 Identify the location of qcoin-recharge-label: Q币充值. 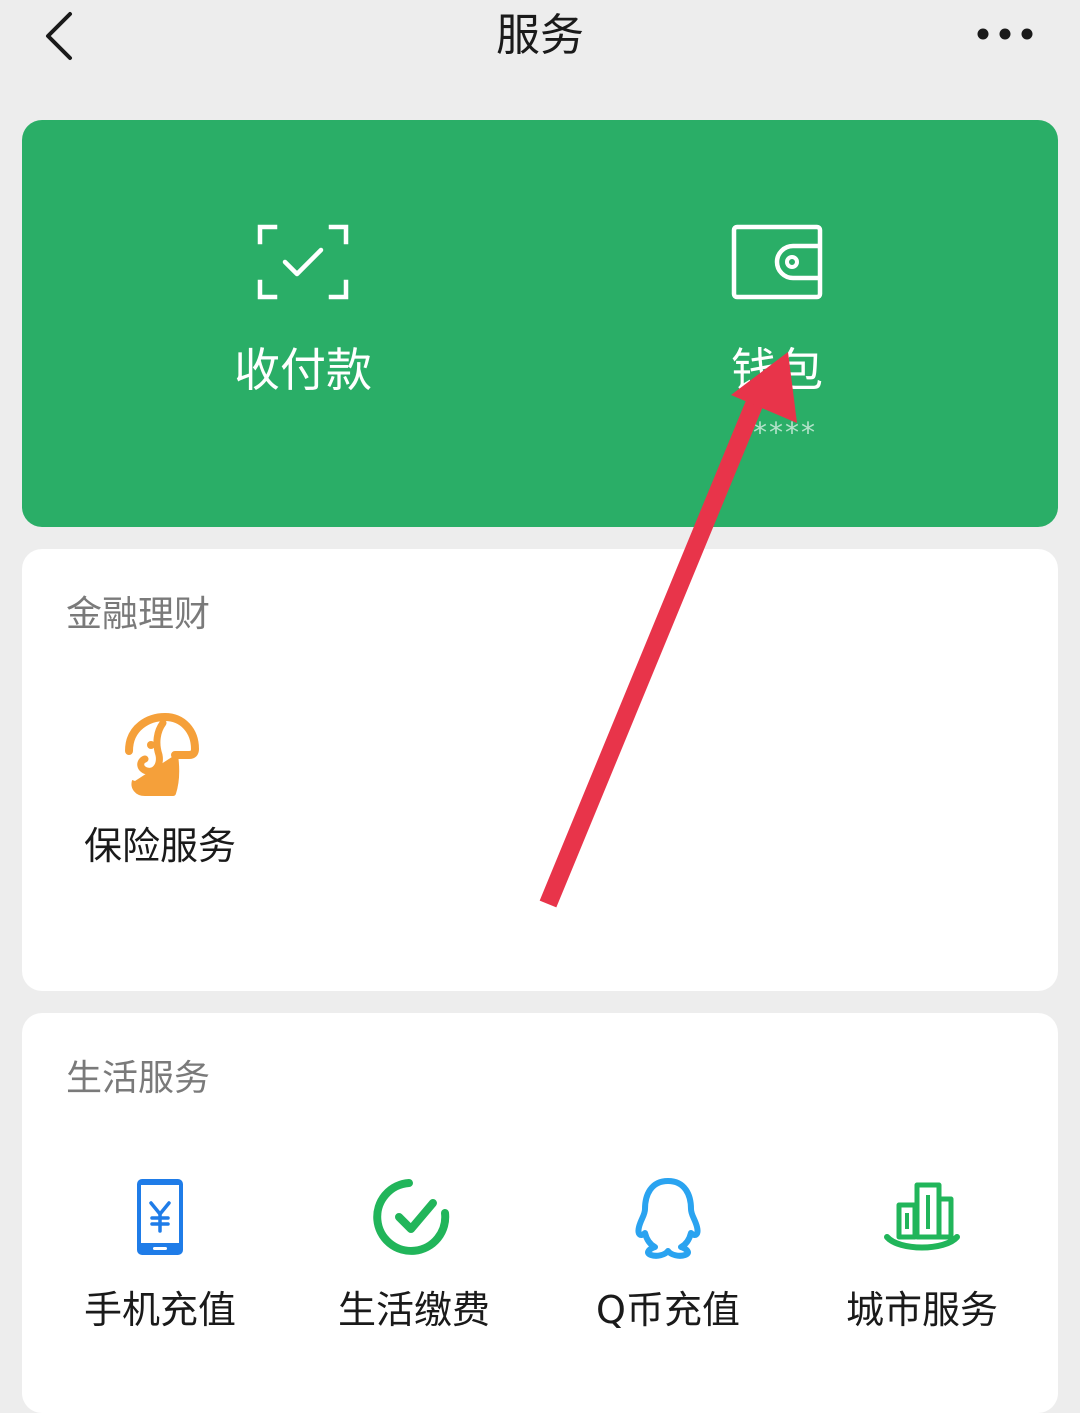
(668, 1310).